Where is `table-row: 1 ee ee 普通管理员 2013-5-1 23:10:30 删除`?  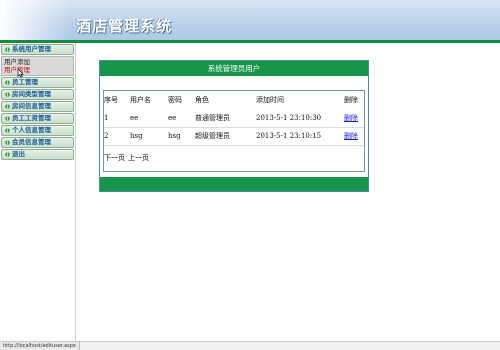 table-row: 1 ee ee 普通管理员 2013-5-1 23:10:30 删除 is located at coordinates (234, 118).